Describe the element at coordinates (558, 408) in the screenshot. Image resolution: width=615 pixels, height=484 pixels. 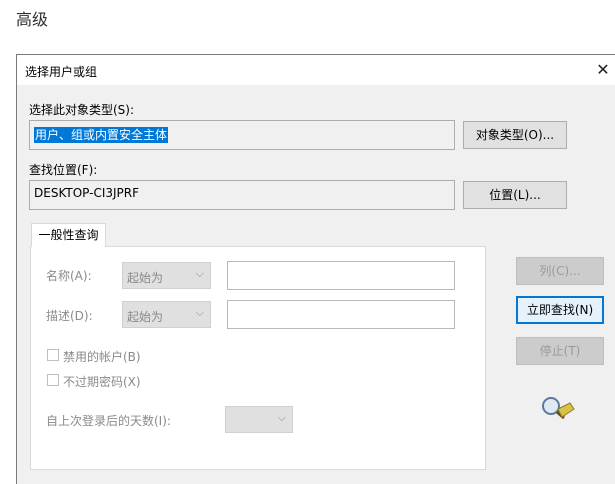
I see `search-flashlight-icon` at that location.